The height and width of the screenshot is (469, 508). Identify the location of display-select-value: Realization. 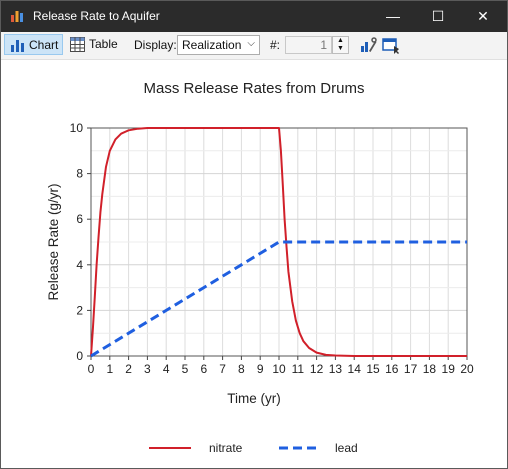
(212, 45).